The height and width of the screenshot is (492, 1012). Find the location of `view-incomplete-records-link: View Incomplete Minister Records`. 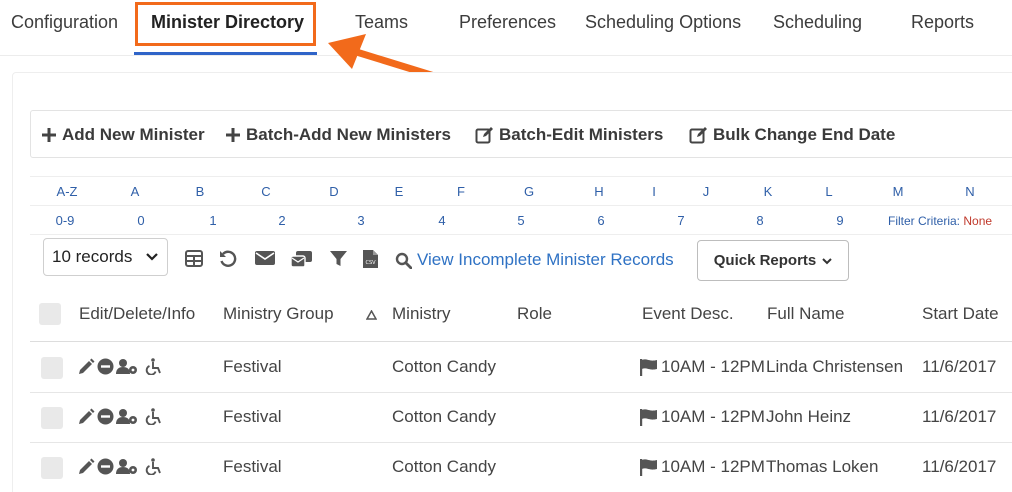

view-incomplete-records-link: View Incomplete Minister Records is located at coordinates (534, 260).